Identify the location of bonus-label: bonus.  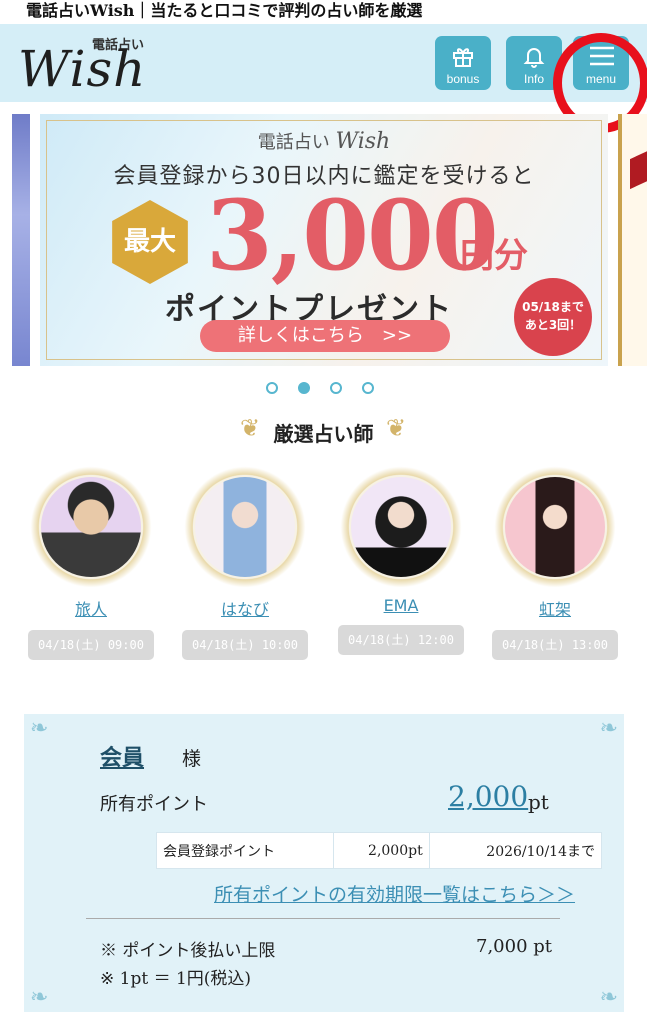
(463, 79).